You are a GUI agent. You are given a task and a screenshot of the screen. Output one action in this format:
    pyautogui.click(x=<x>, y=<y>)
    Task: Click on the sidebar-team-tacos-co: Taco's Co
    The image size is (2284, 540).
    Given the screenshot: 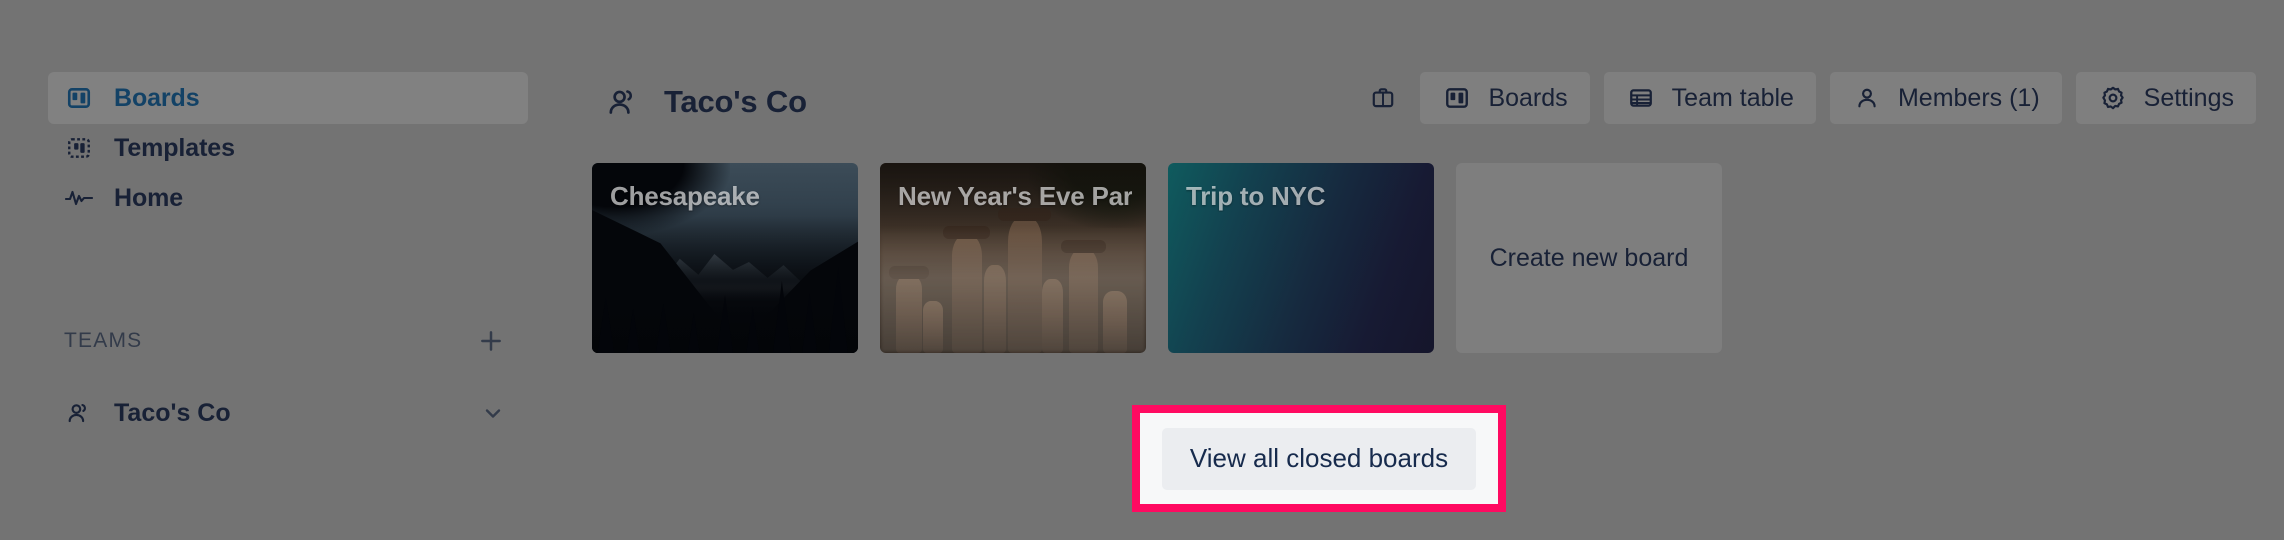 What is the action you would take?
    pyautogui.click(x=289, y=413)
    